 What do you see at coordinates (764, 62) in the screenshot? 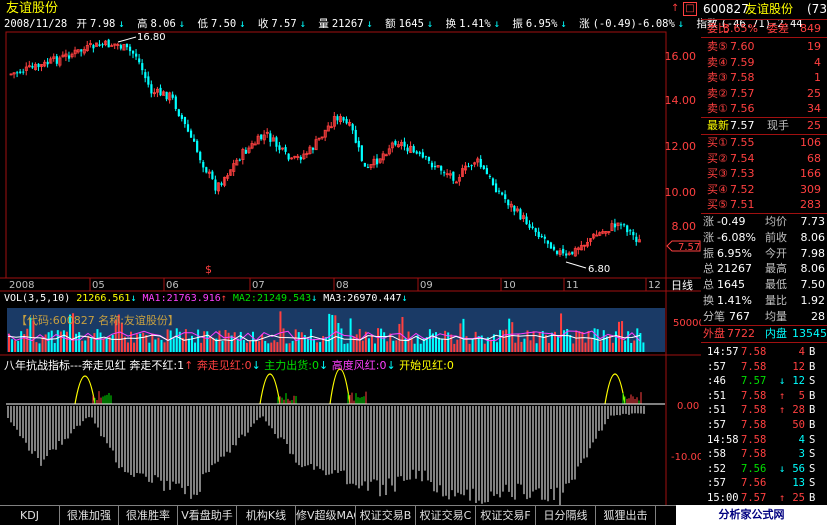
I see `ask-row: 卖④ 7.59 4` at bounding box center [764, 62].